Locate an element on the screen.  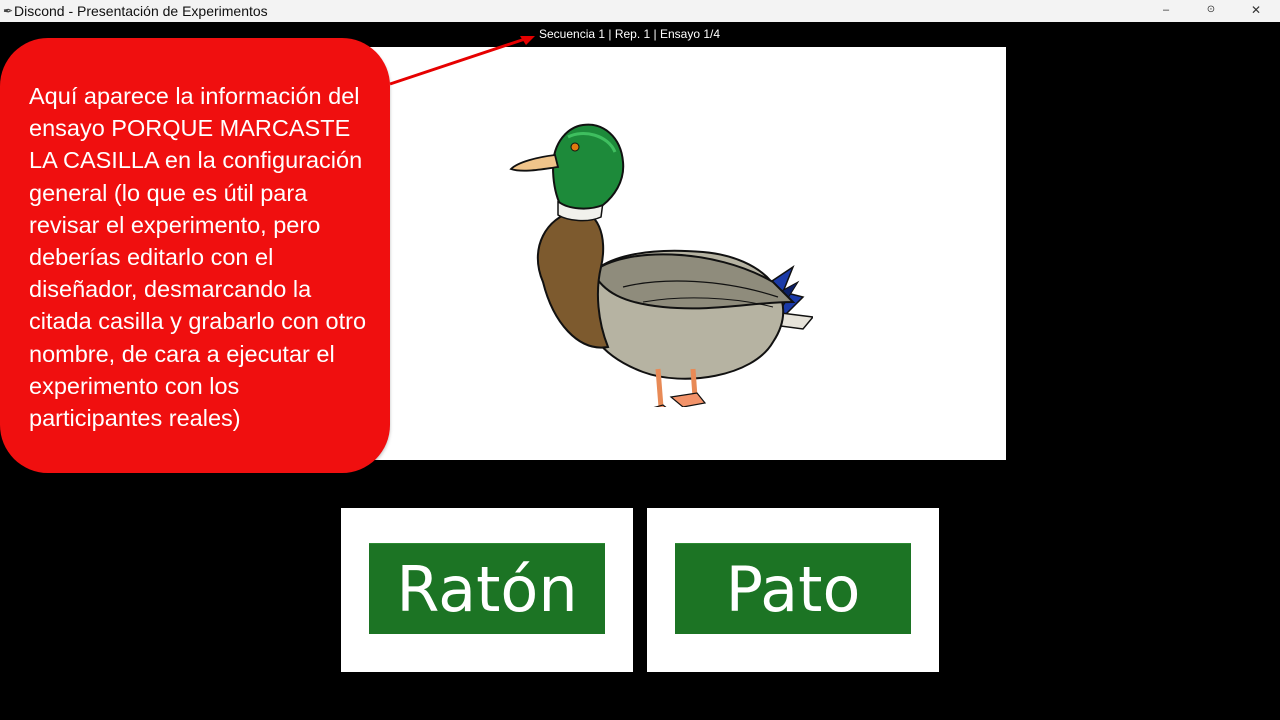
choice-card-raton: Ratón is located at coordinates (487, 590).